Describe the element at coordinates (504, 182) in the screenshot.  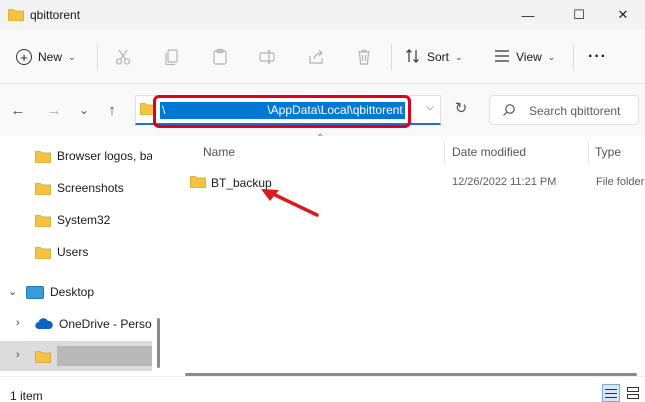
I see `file-date: 12/26/2022 11:21 PM` at that location.